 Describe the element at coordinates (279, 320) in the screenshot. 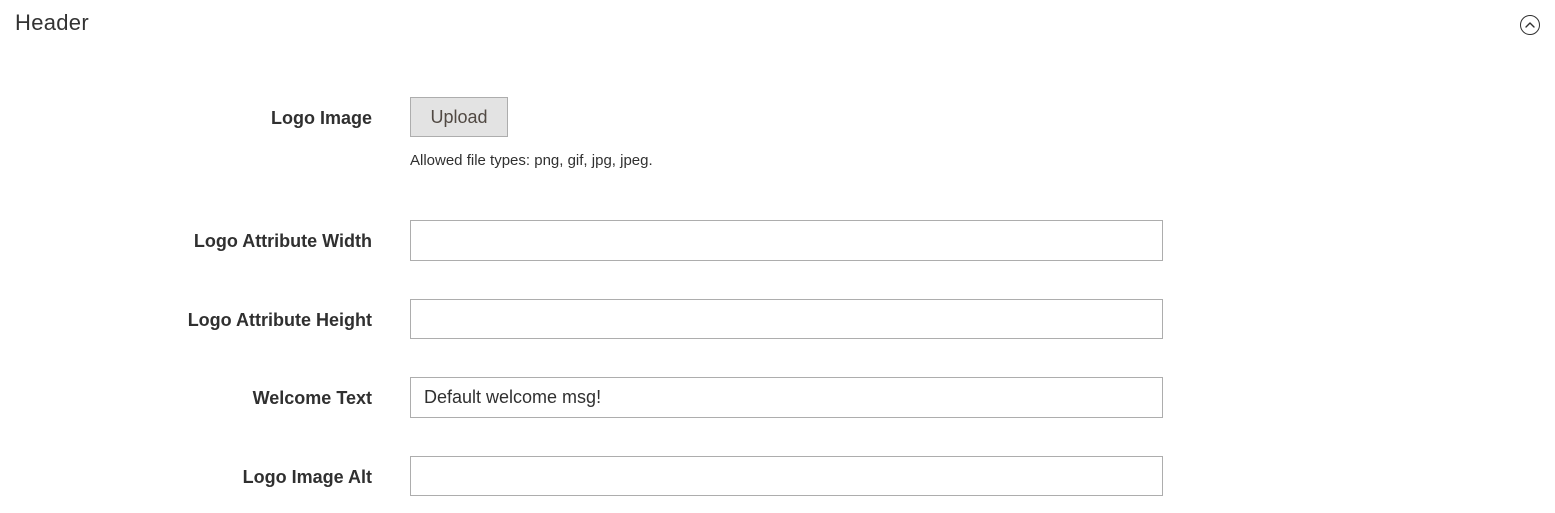

I see `logo-height-label: Logo Attribute Height` at that location.